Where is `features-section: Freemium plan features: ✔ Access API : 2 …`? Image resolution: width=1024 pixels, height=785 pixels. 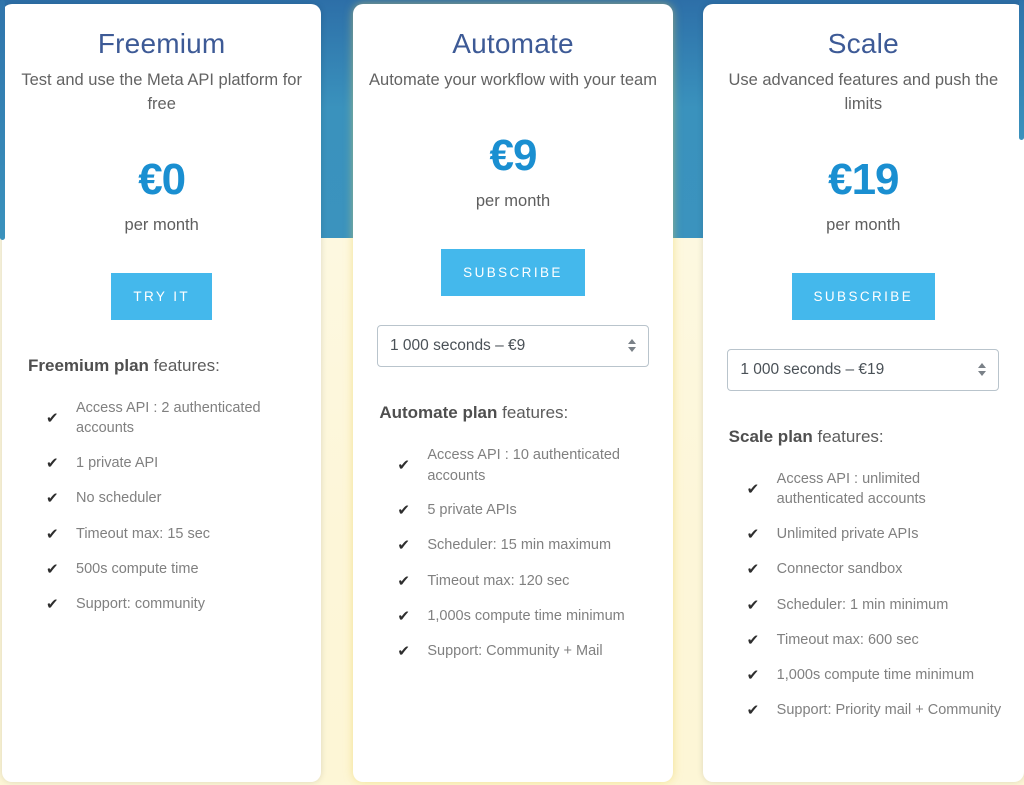
features-section: Freemium plan features: ✔ Access API : 2 … is located at coordinates (161, 493).